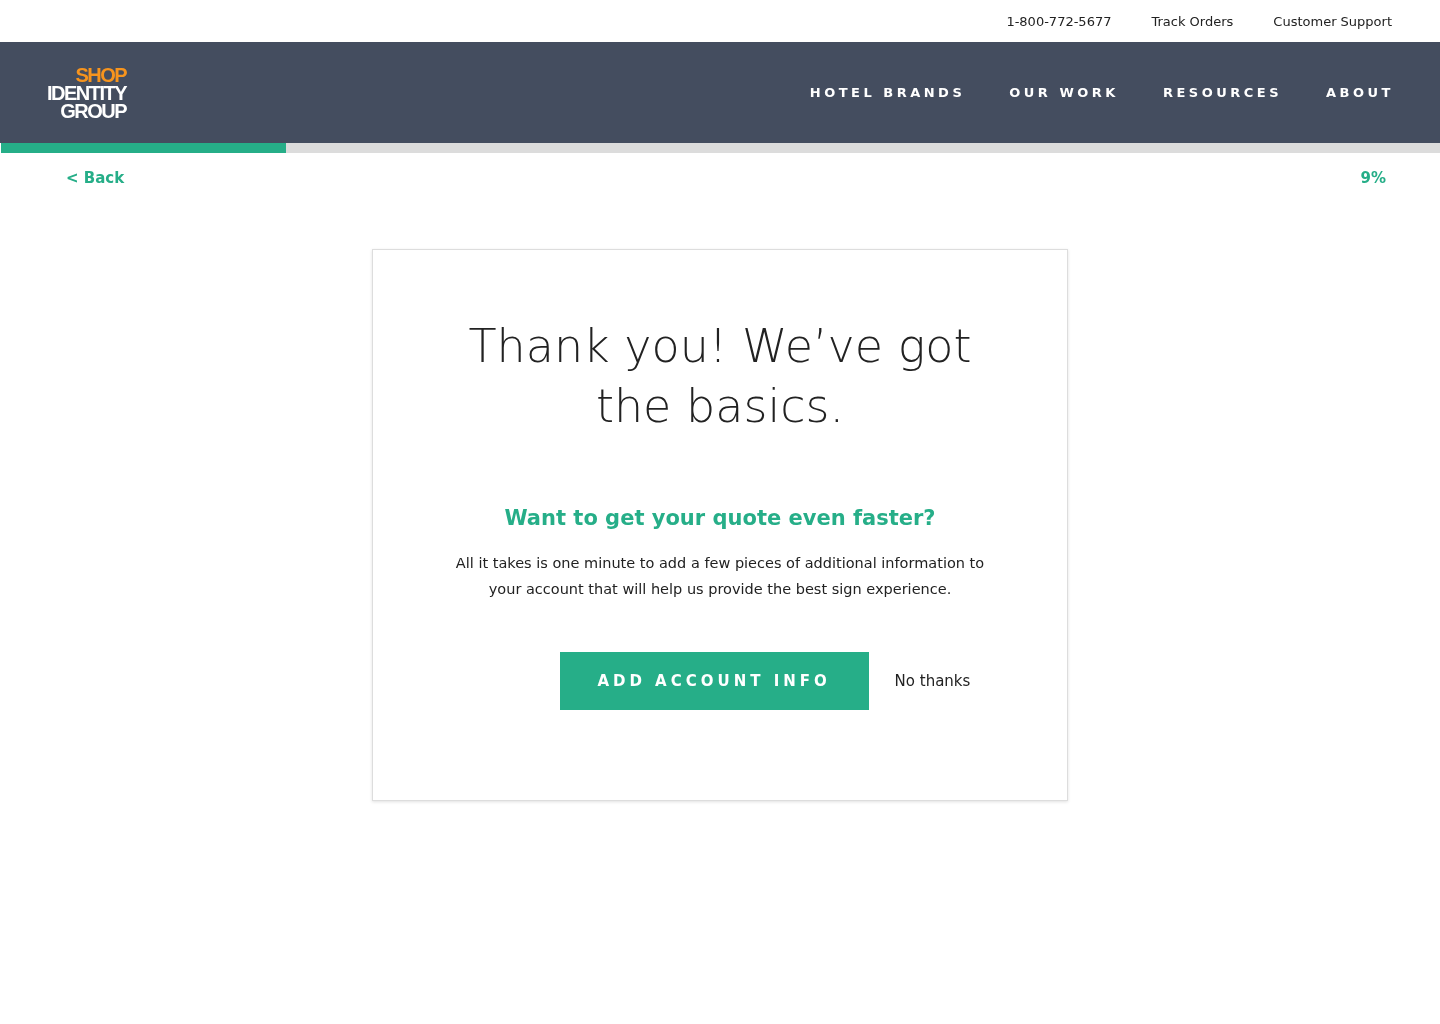  What do you see at coordinates (1192, 21) in the screenshot?
I see `utility-link: Track Orders` at bounding box center [1192, 21].